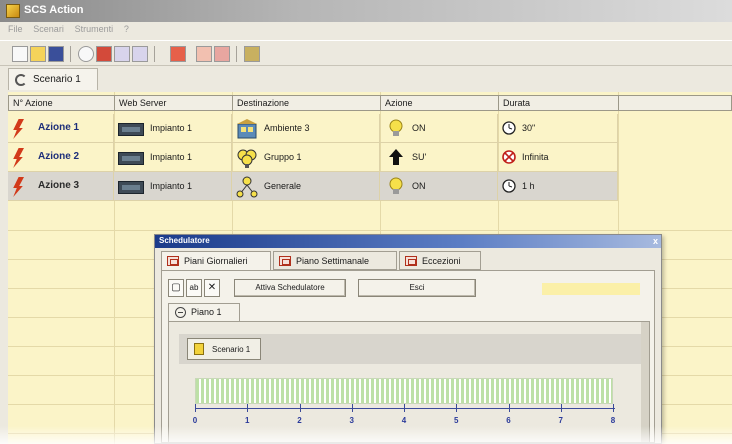 Image resolution: width=732 pixels, height=444 pixels. I want to click on duration-value: Infinita, so click(535, 157).